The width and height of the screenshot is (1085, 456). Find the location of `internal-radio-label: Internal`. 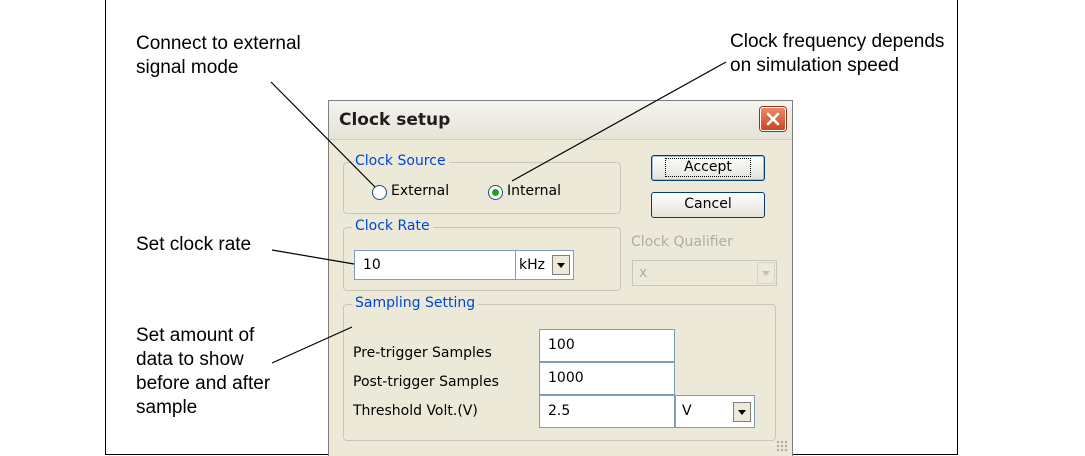

internal-radio-label: Internal is located at coordinates (534, 191).